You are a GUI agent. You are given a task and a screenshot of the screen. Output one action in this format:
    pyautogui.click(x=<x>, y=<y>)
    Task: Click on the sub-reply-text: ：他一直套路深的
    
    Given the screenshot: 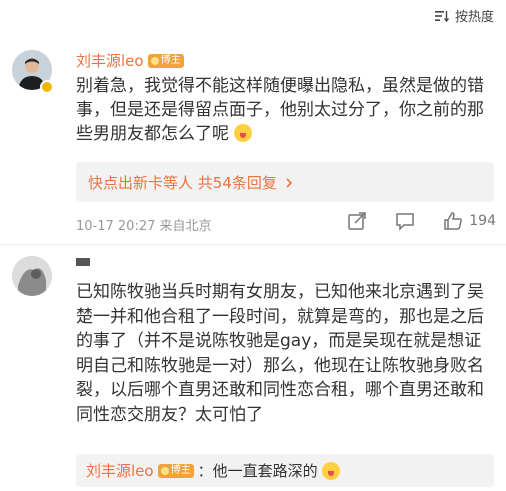 What is the action you would take?
    pyautogui.click(x=257, y=471)
    